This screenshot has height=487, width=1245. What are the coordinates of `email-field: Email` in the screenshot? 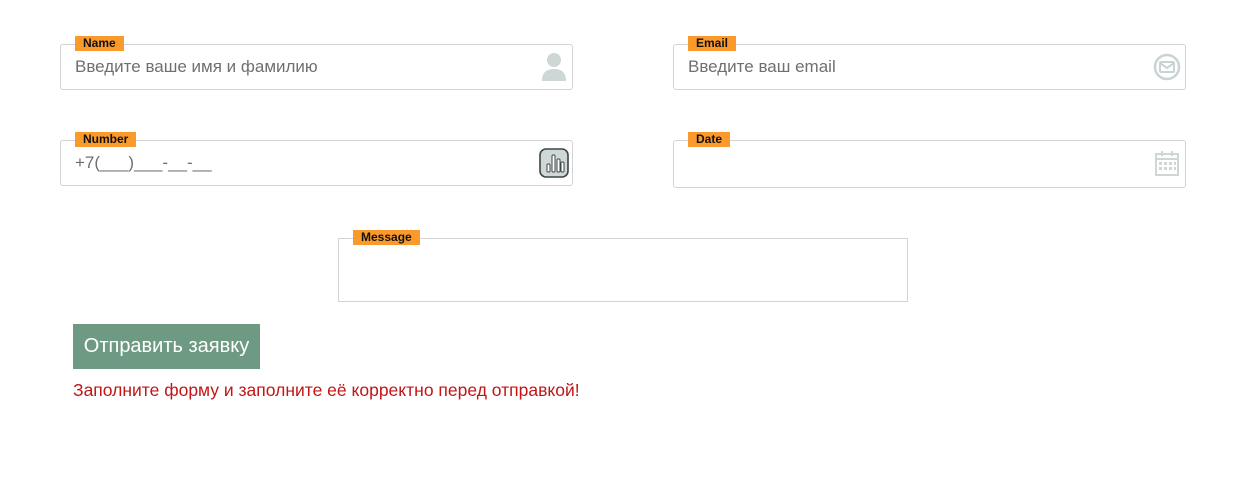 It's located at (929, 63).